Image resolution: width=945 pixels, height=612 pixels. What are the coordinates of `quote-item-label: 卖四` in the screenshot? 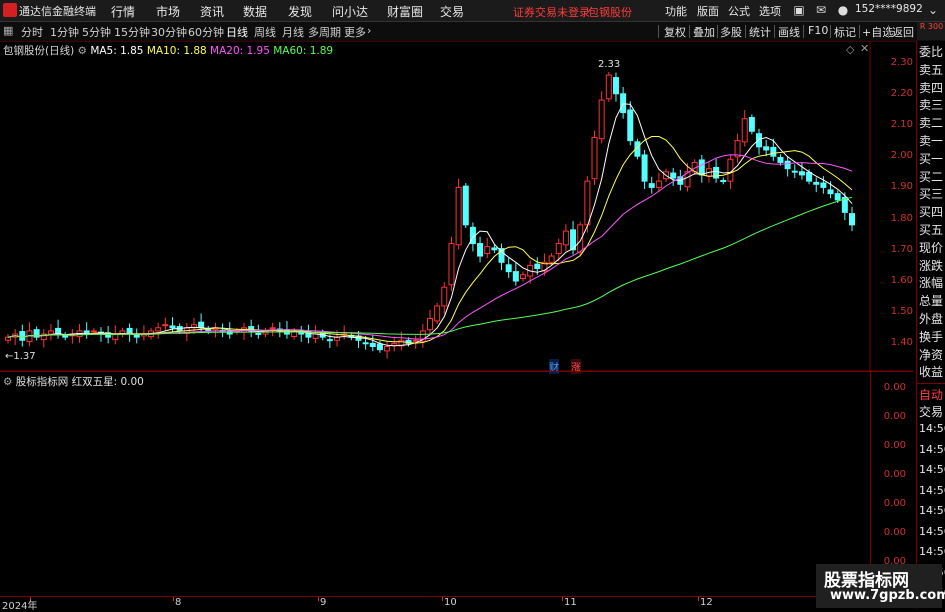 It's located at (931, 87).